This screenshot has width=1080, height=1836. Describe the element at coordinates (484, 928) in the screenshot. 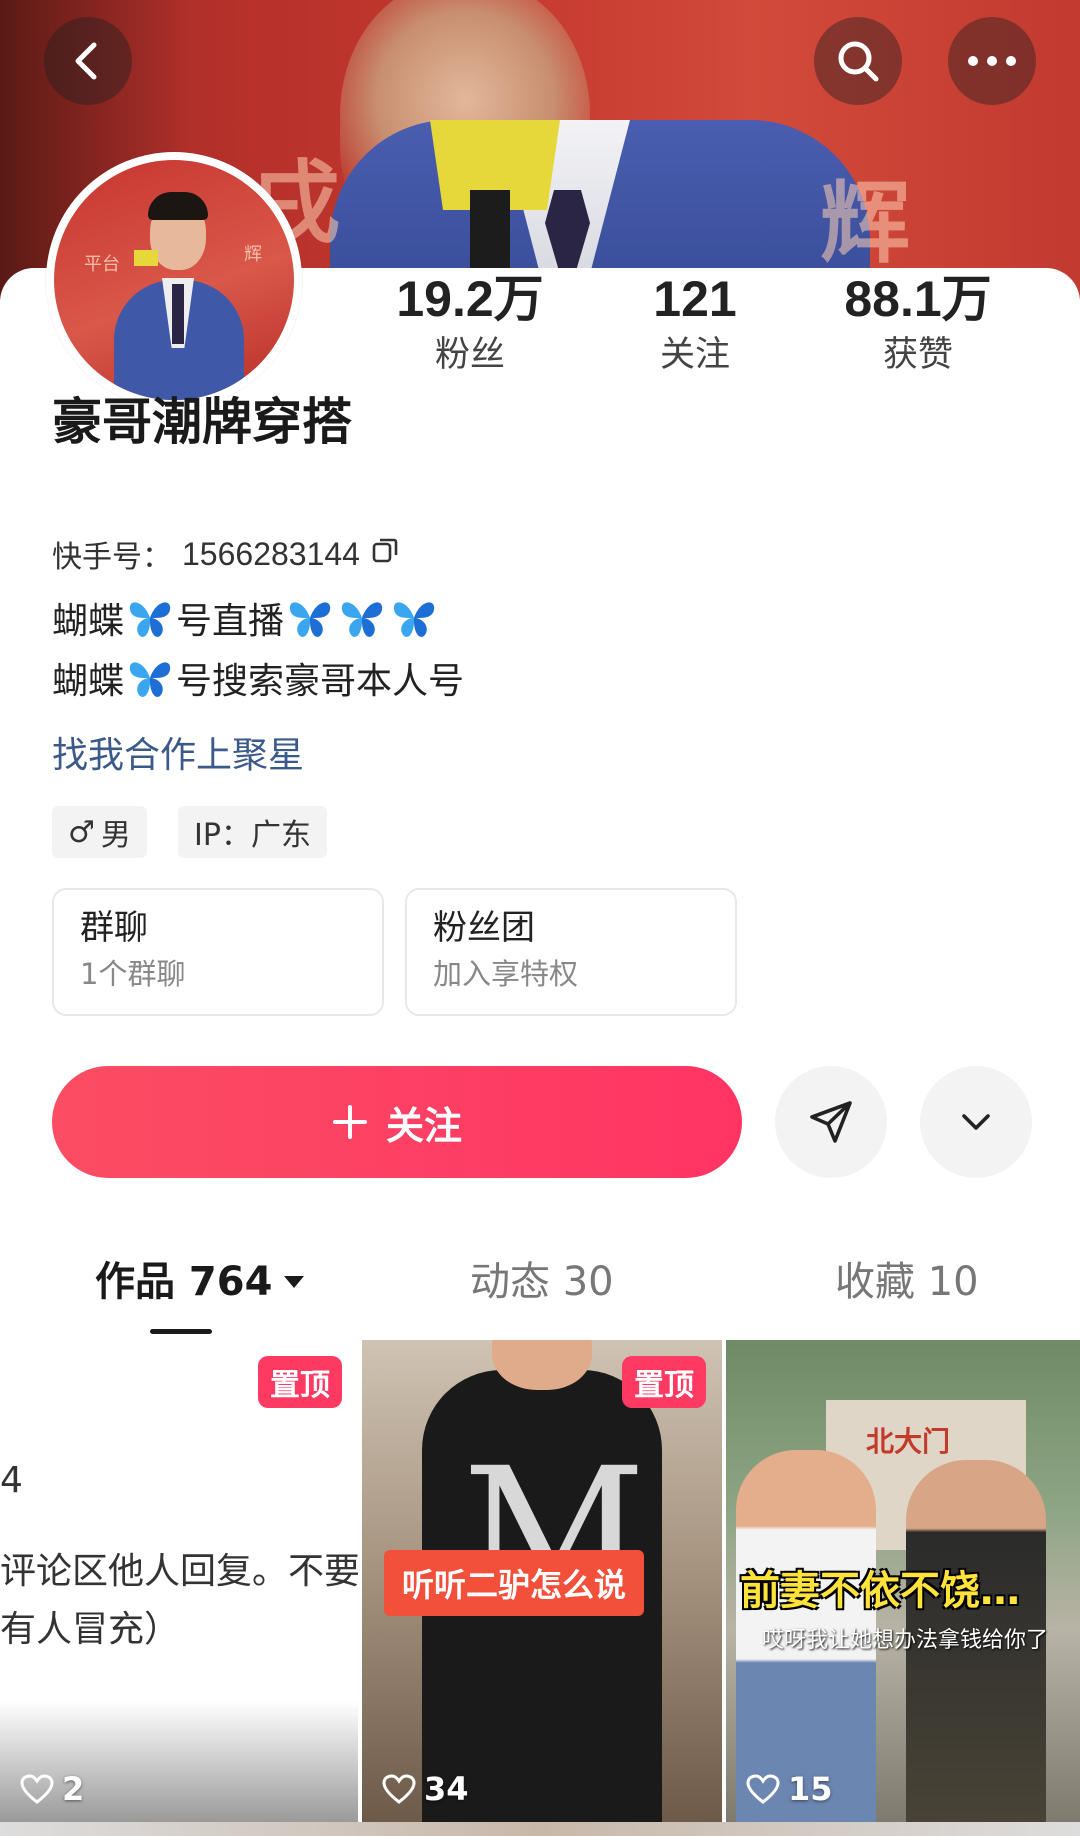

I see `card-title: 粉丝团` at that location.